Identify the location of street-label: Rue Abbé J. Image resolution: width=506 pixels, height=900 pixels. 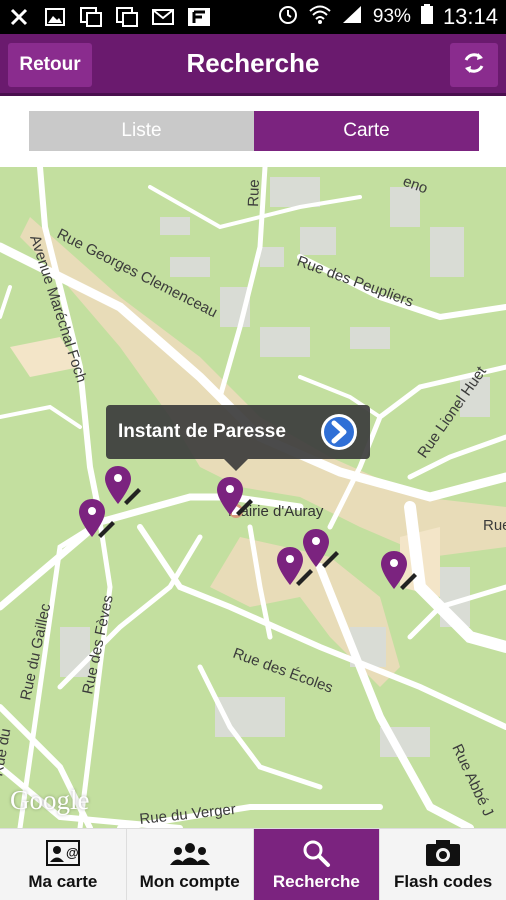
(472, 780).